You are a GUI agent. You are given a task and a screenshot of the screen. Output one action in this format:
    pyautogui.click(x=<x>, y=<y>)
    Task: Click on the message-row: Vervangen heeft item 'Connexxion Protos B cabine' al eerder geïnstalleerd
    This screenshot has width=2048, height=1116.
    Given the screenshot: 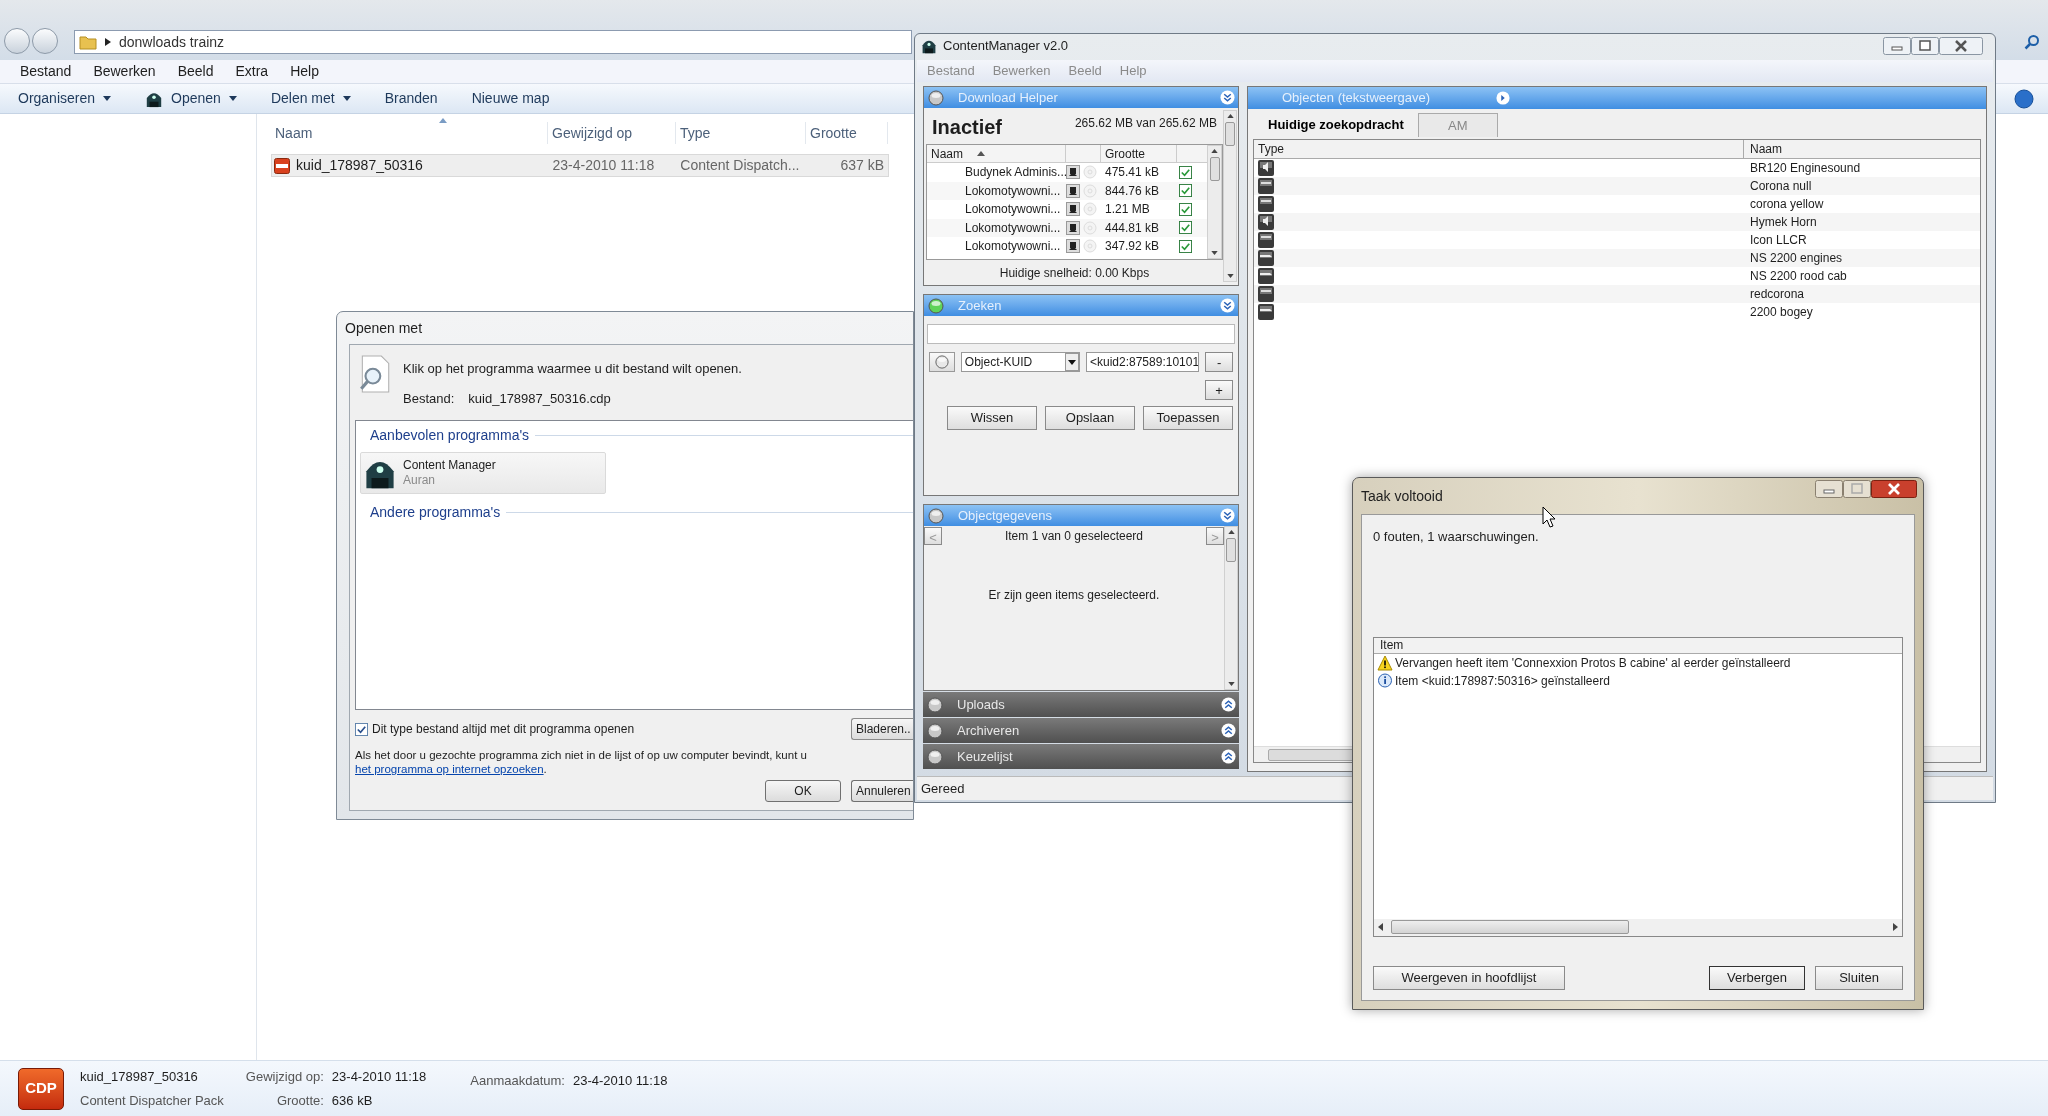 What is the action you would take?
    pyautogui.click(x=1638, y=662)
    